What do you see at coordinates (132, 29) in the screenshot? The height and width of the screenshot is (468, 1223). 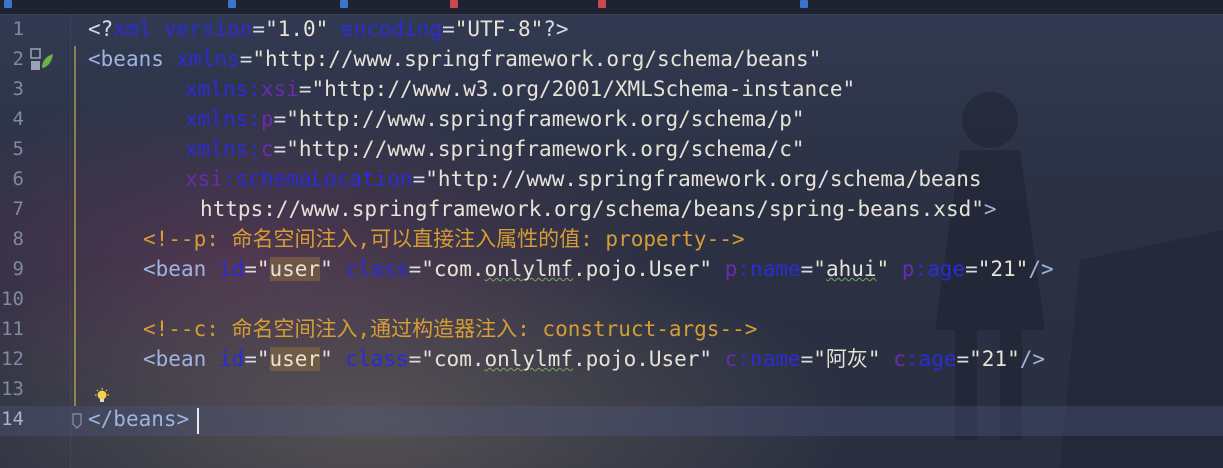 I see `token: xml` at bounding box center [132, 29].